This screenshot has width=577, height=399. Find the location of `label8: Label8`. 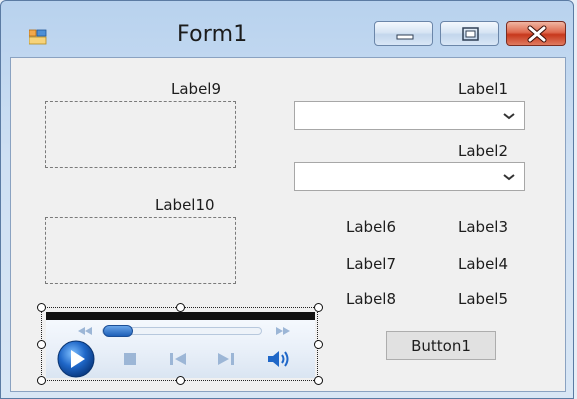

label8: Label8 is located at coordinates (371, 299).